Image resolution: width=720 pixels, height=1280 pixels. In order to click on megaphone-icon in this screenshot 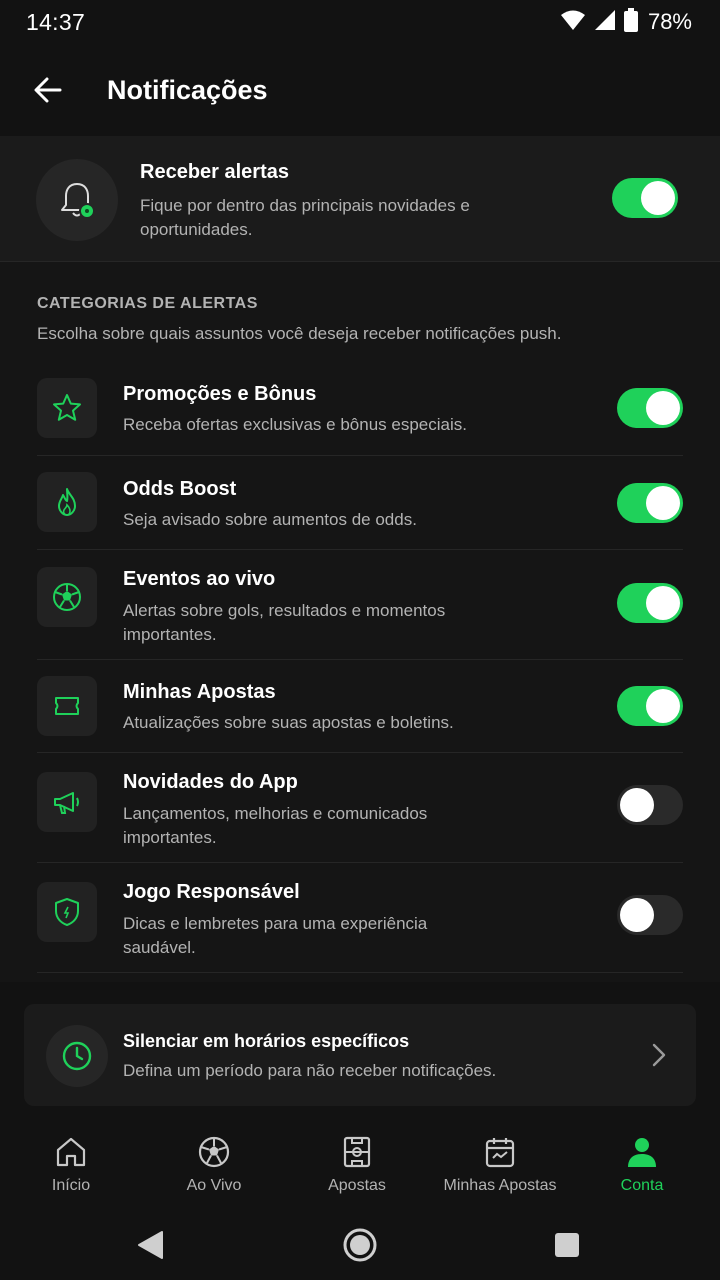, I will do `click(67, 802)`.